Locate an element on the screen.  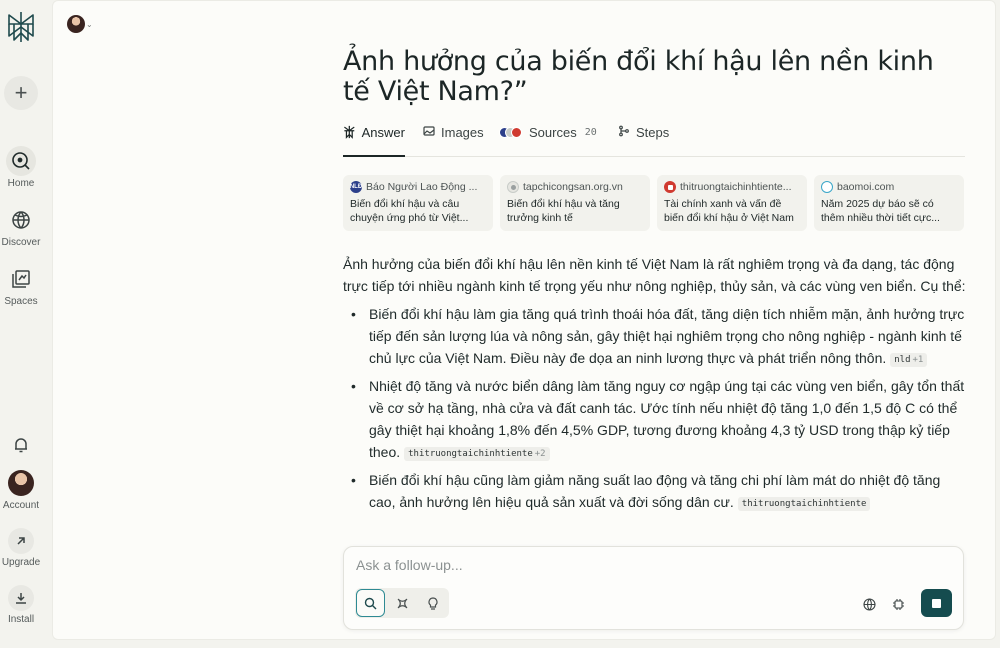
download-icon is located at coordinates (21, 598).